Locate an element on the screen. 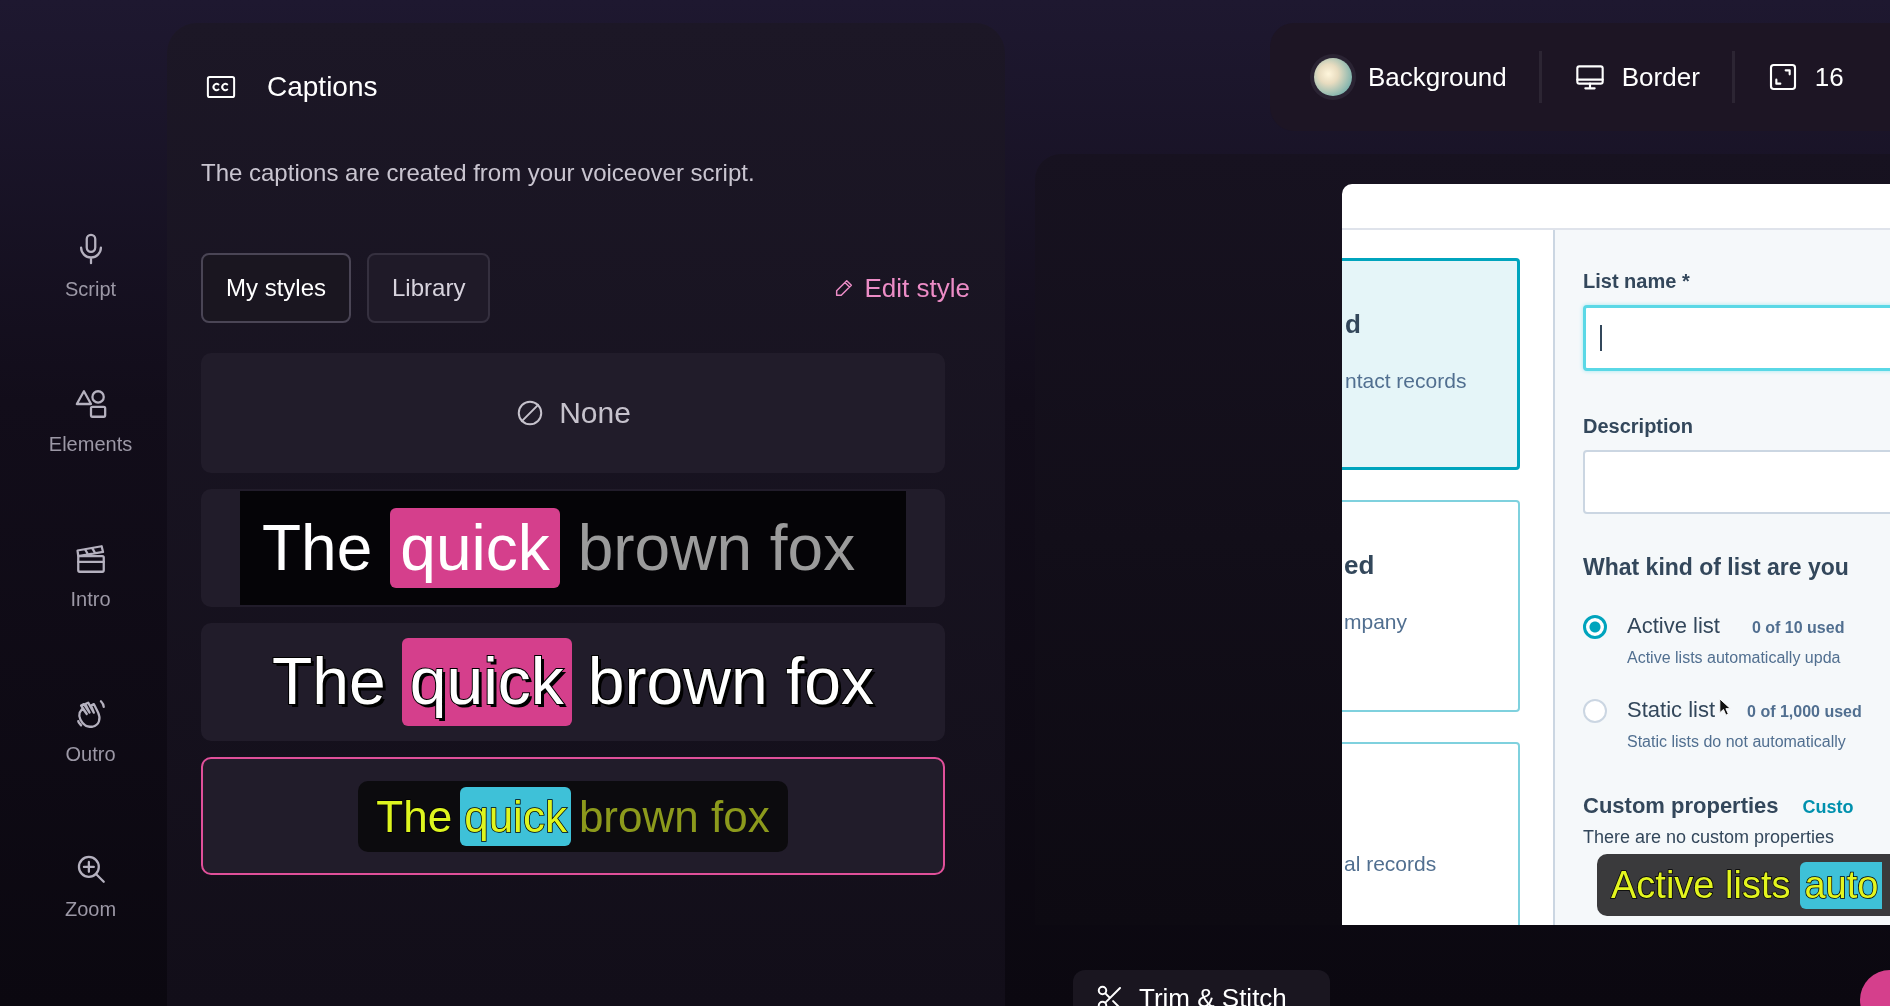  card-description: mpany is located at coordinates (1376, 622).